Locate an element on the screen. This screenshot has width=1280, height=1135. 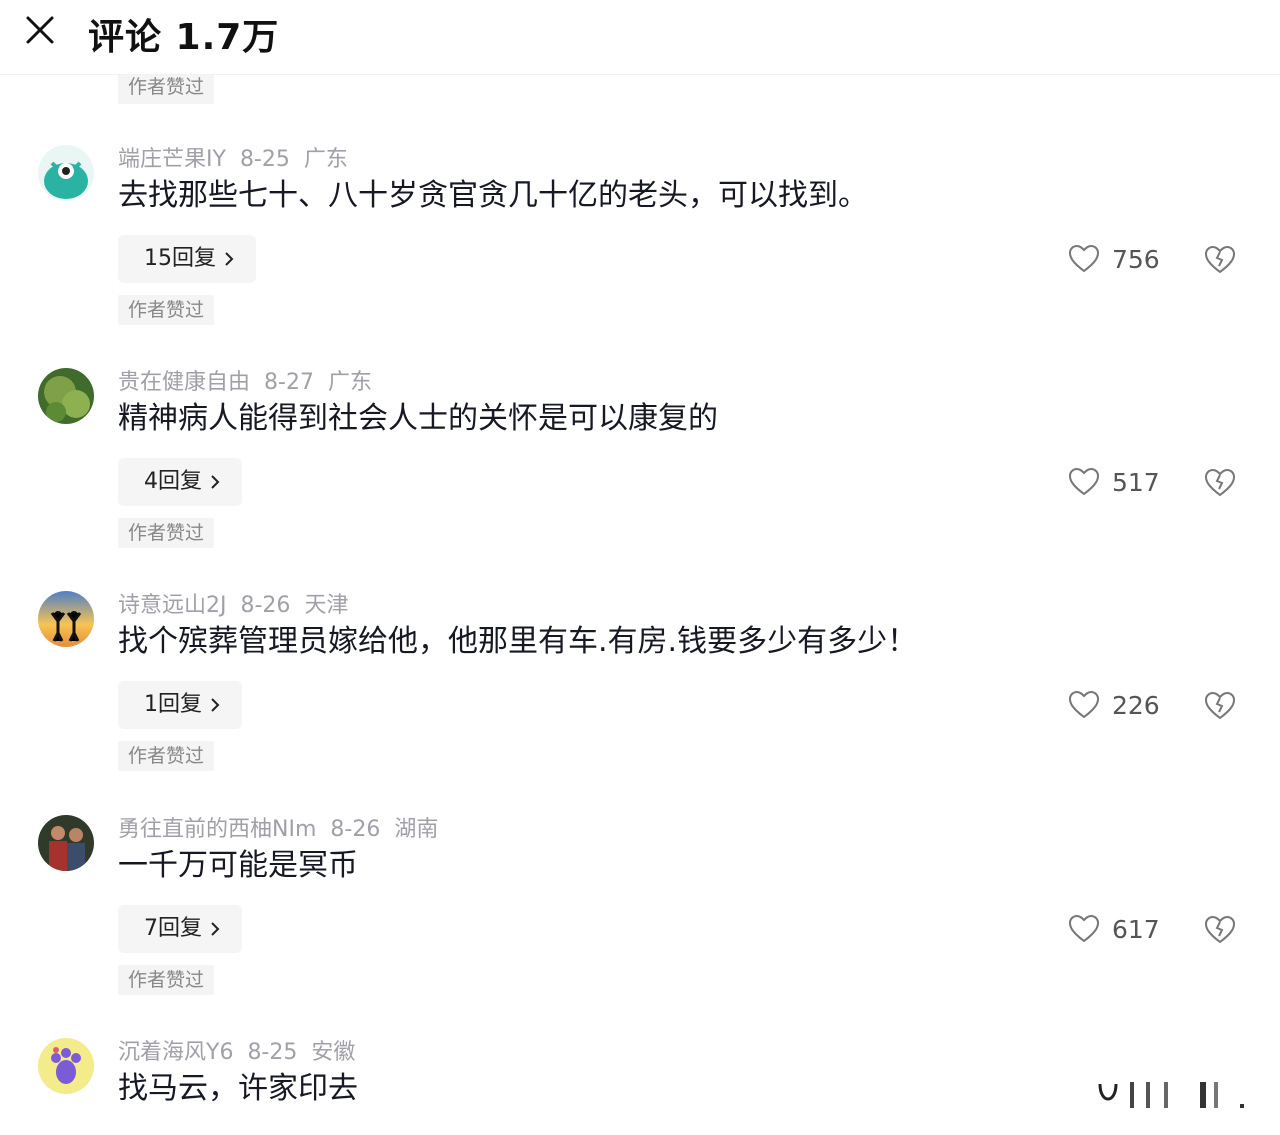
comment-text: 精神病人能得到社会人士的关怀是可以康复的 is located at coordinates (418, 418).